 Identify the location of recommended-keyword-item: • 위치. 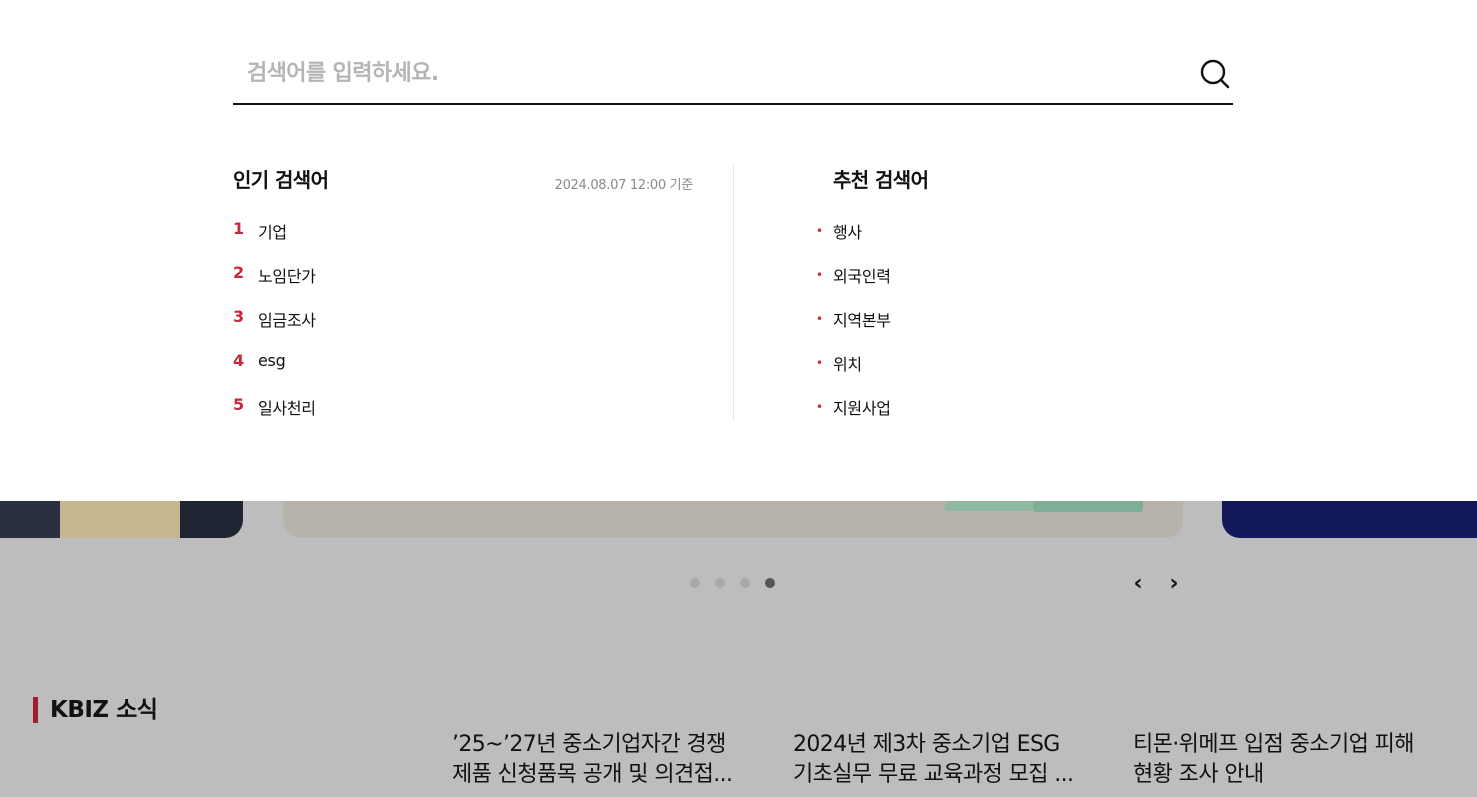
(853, 373).